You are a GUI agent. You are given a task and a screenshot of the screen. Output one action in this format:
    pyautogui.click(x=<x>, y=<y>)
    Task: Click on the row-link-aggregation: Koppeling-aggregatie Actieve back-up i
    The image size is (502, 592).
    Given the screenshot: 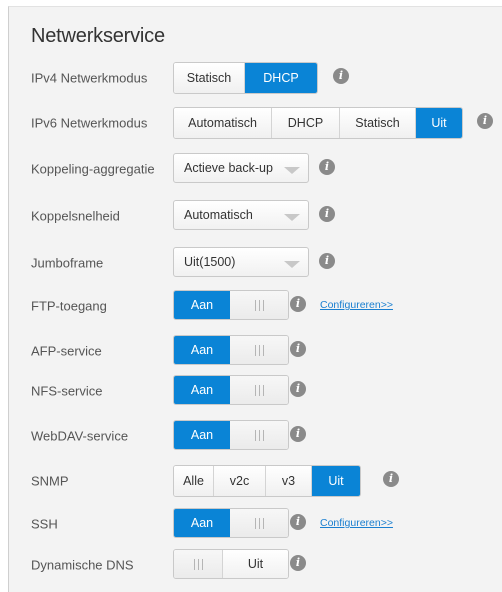 What is the action you would take?
    pyautogui.click(x=255, y=169)
    